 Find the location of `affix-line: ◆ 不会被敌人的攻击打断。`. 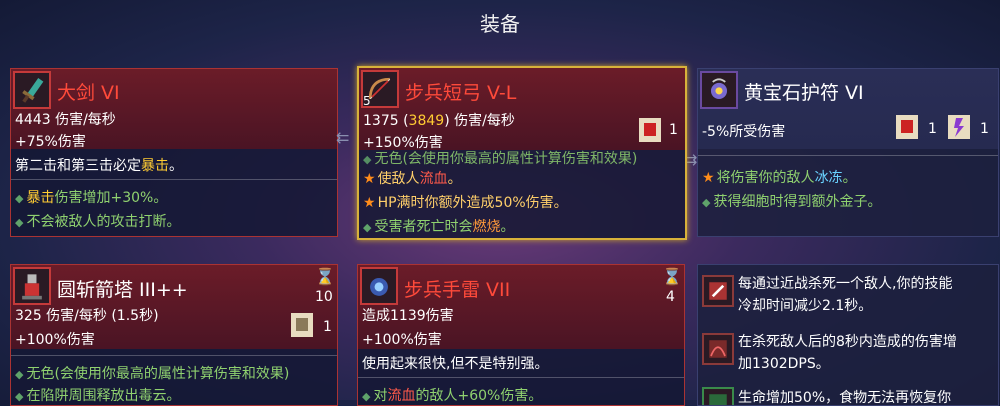

affix-line: ◆ 不会被敌人的攻击打断。 is located at coordinates (98, 222).